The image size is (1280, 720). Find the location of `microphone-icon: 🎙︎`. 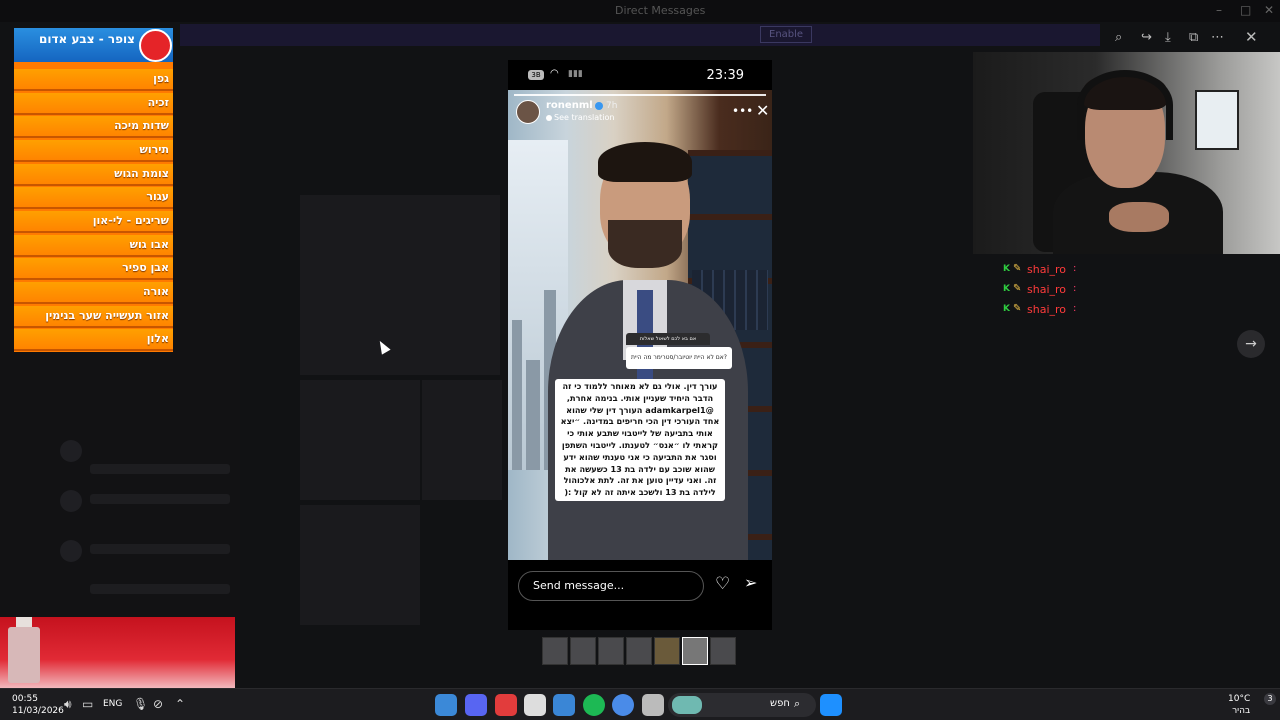

microphone-icon: 🎙︎ is located at coordinates (140, 704).